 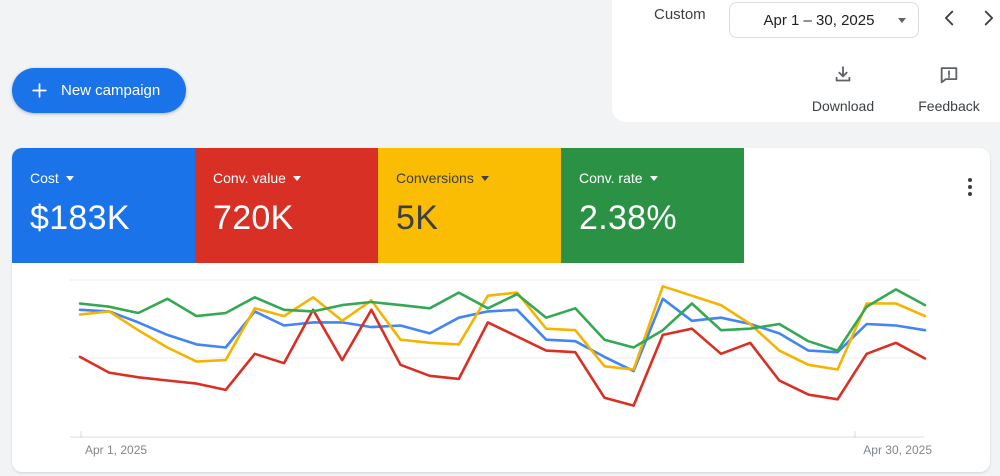 I want to click on date-range-picker: Apr 1 – 30, 2025, so click(x=824, y=20).